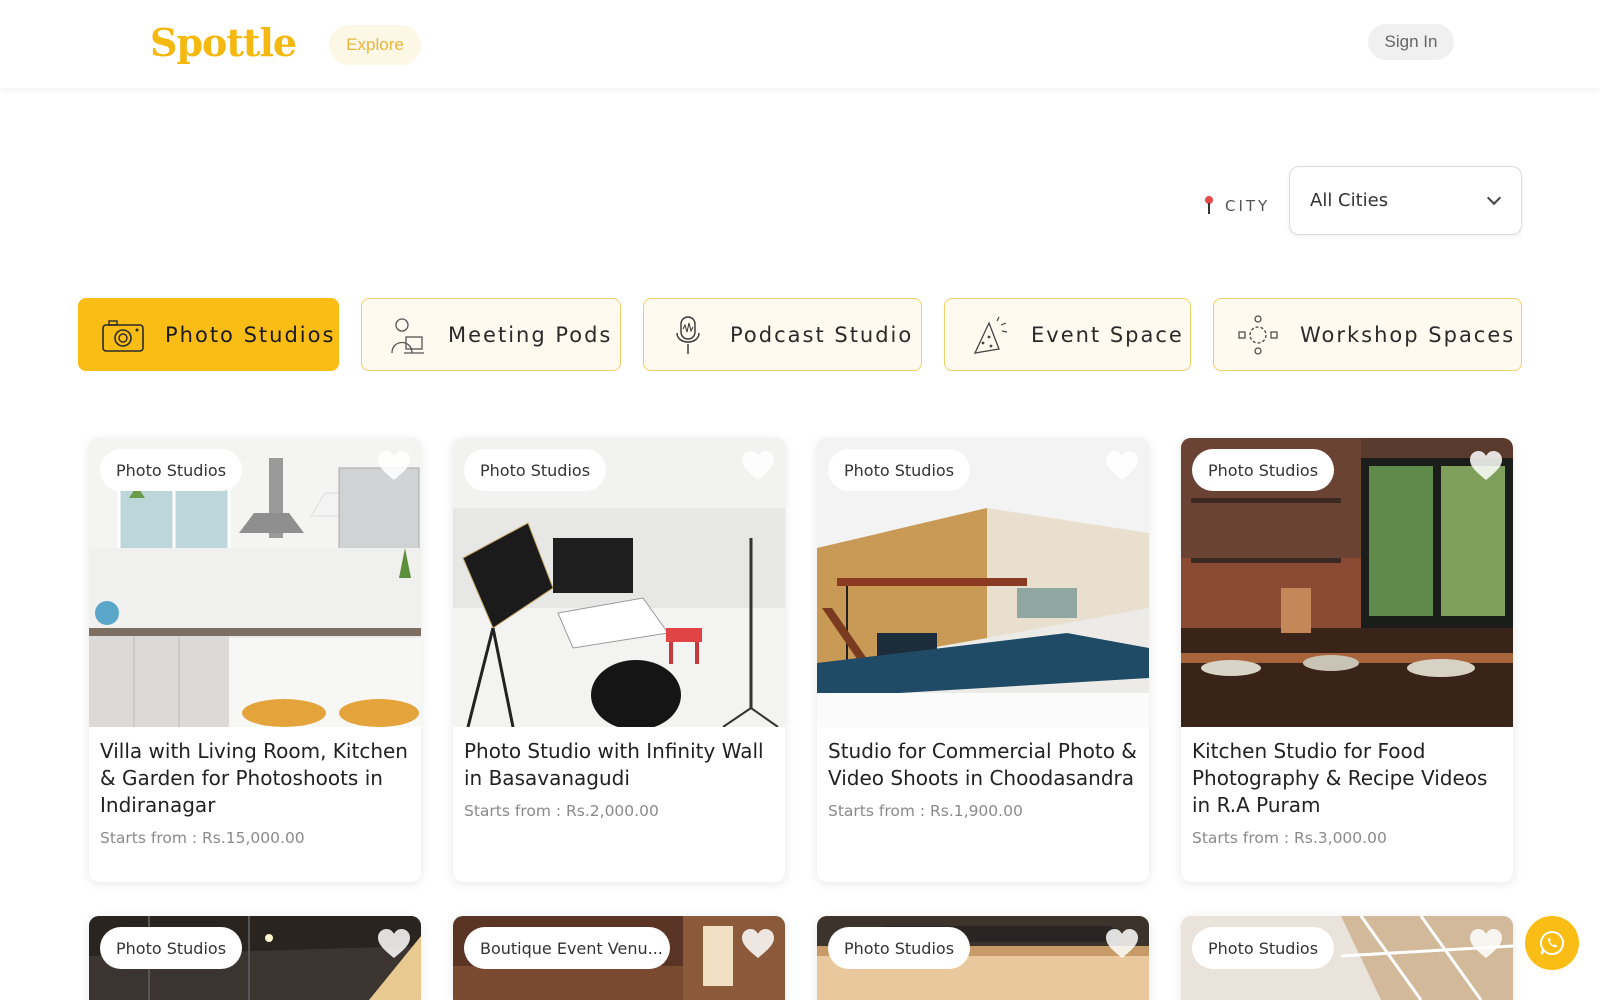 This screenshot has width=1600, height=1000. I want to click on tab-photo-studios: Photo Studios, so click(208, 334).